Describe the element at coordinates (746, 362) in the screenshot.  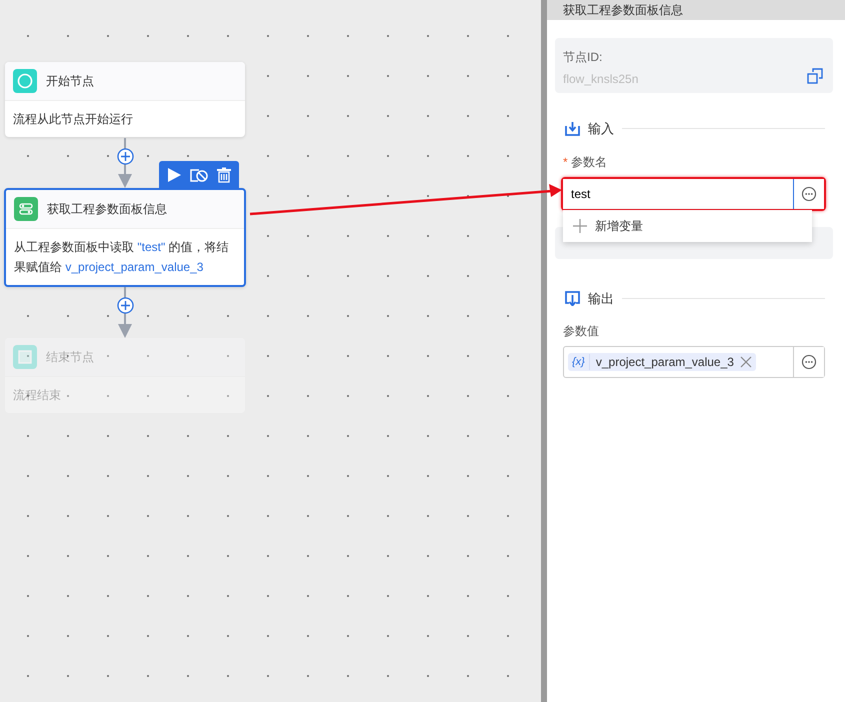
I see `close-icon` at that location.